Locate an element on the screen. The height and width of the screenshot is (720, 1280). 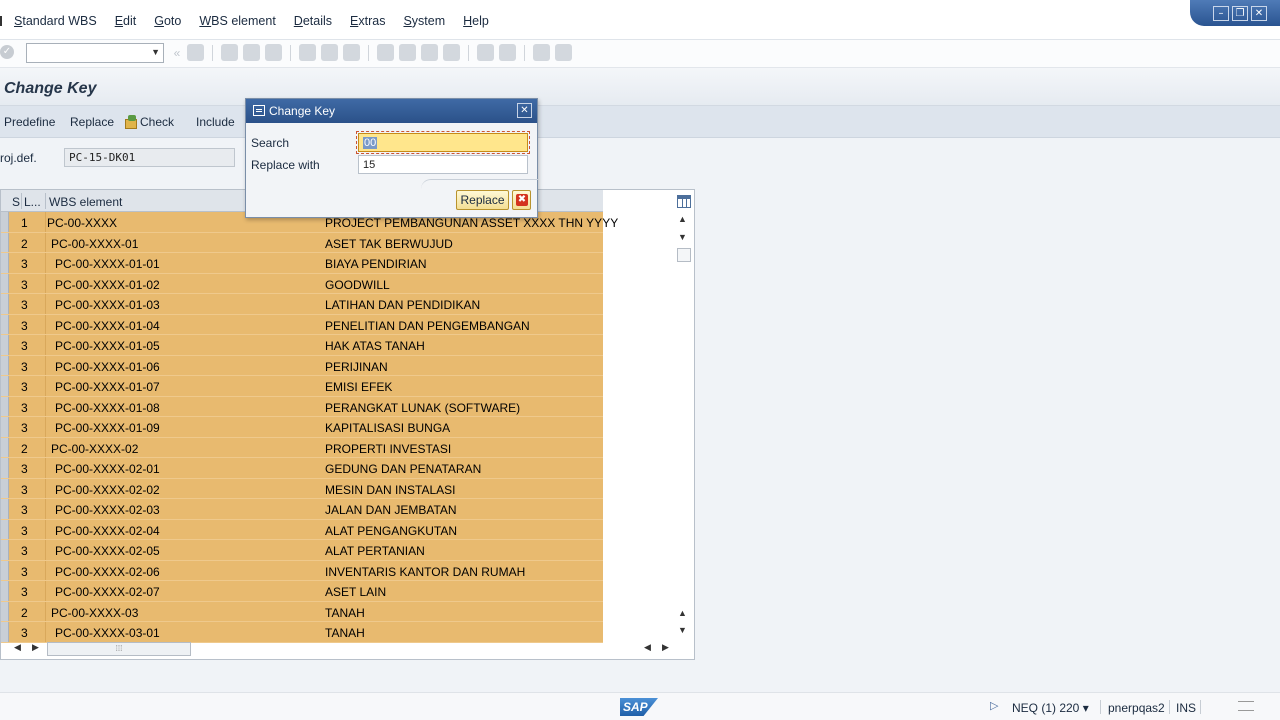
system-dropdown-icon: ▾ is located at coordinates (1086, 708).